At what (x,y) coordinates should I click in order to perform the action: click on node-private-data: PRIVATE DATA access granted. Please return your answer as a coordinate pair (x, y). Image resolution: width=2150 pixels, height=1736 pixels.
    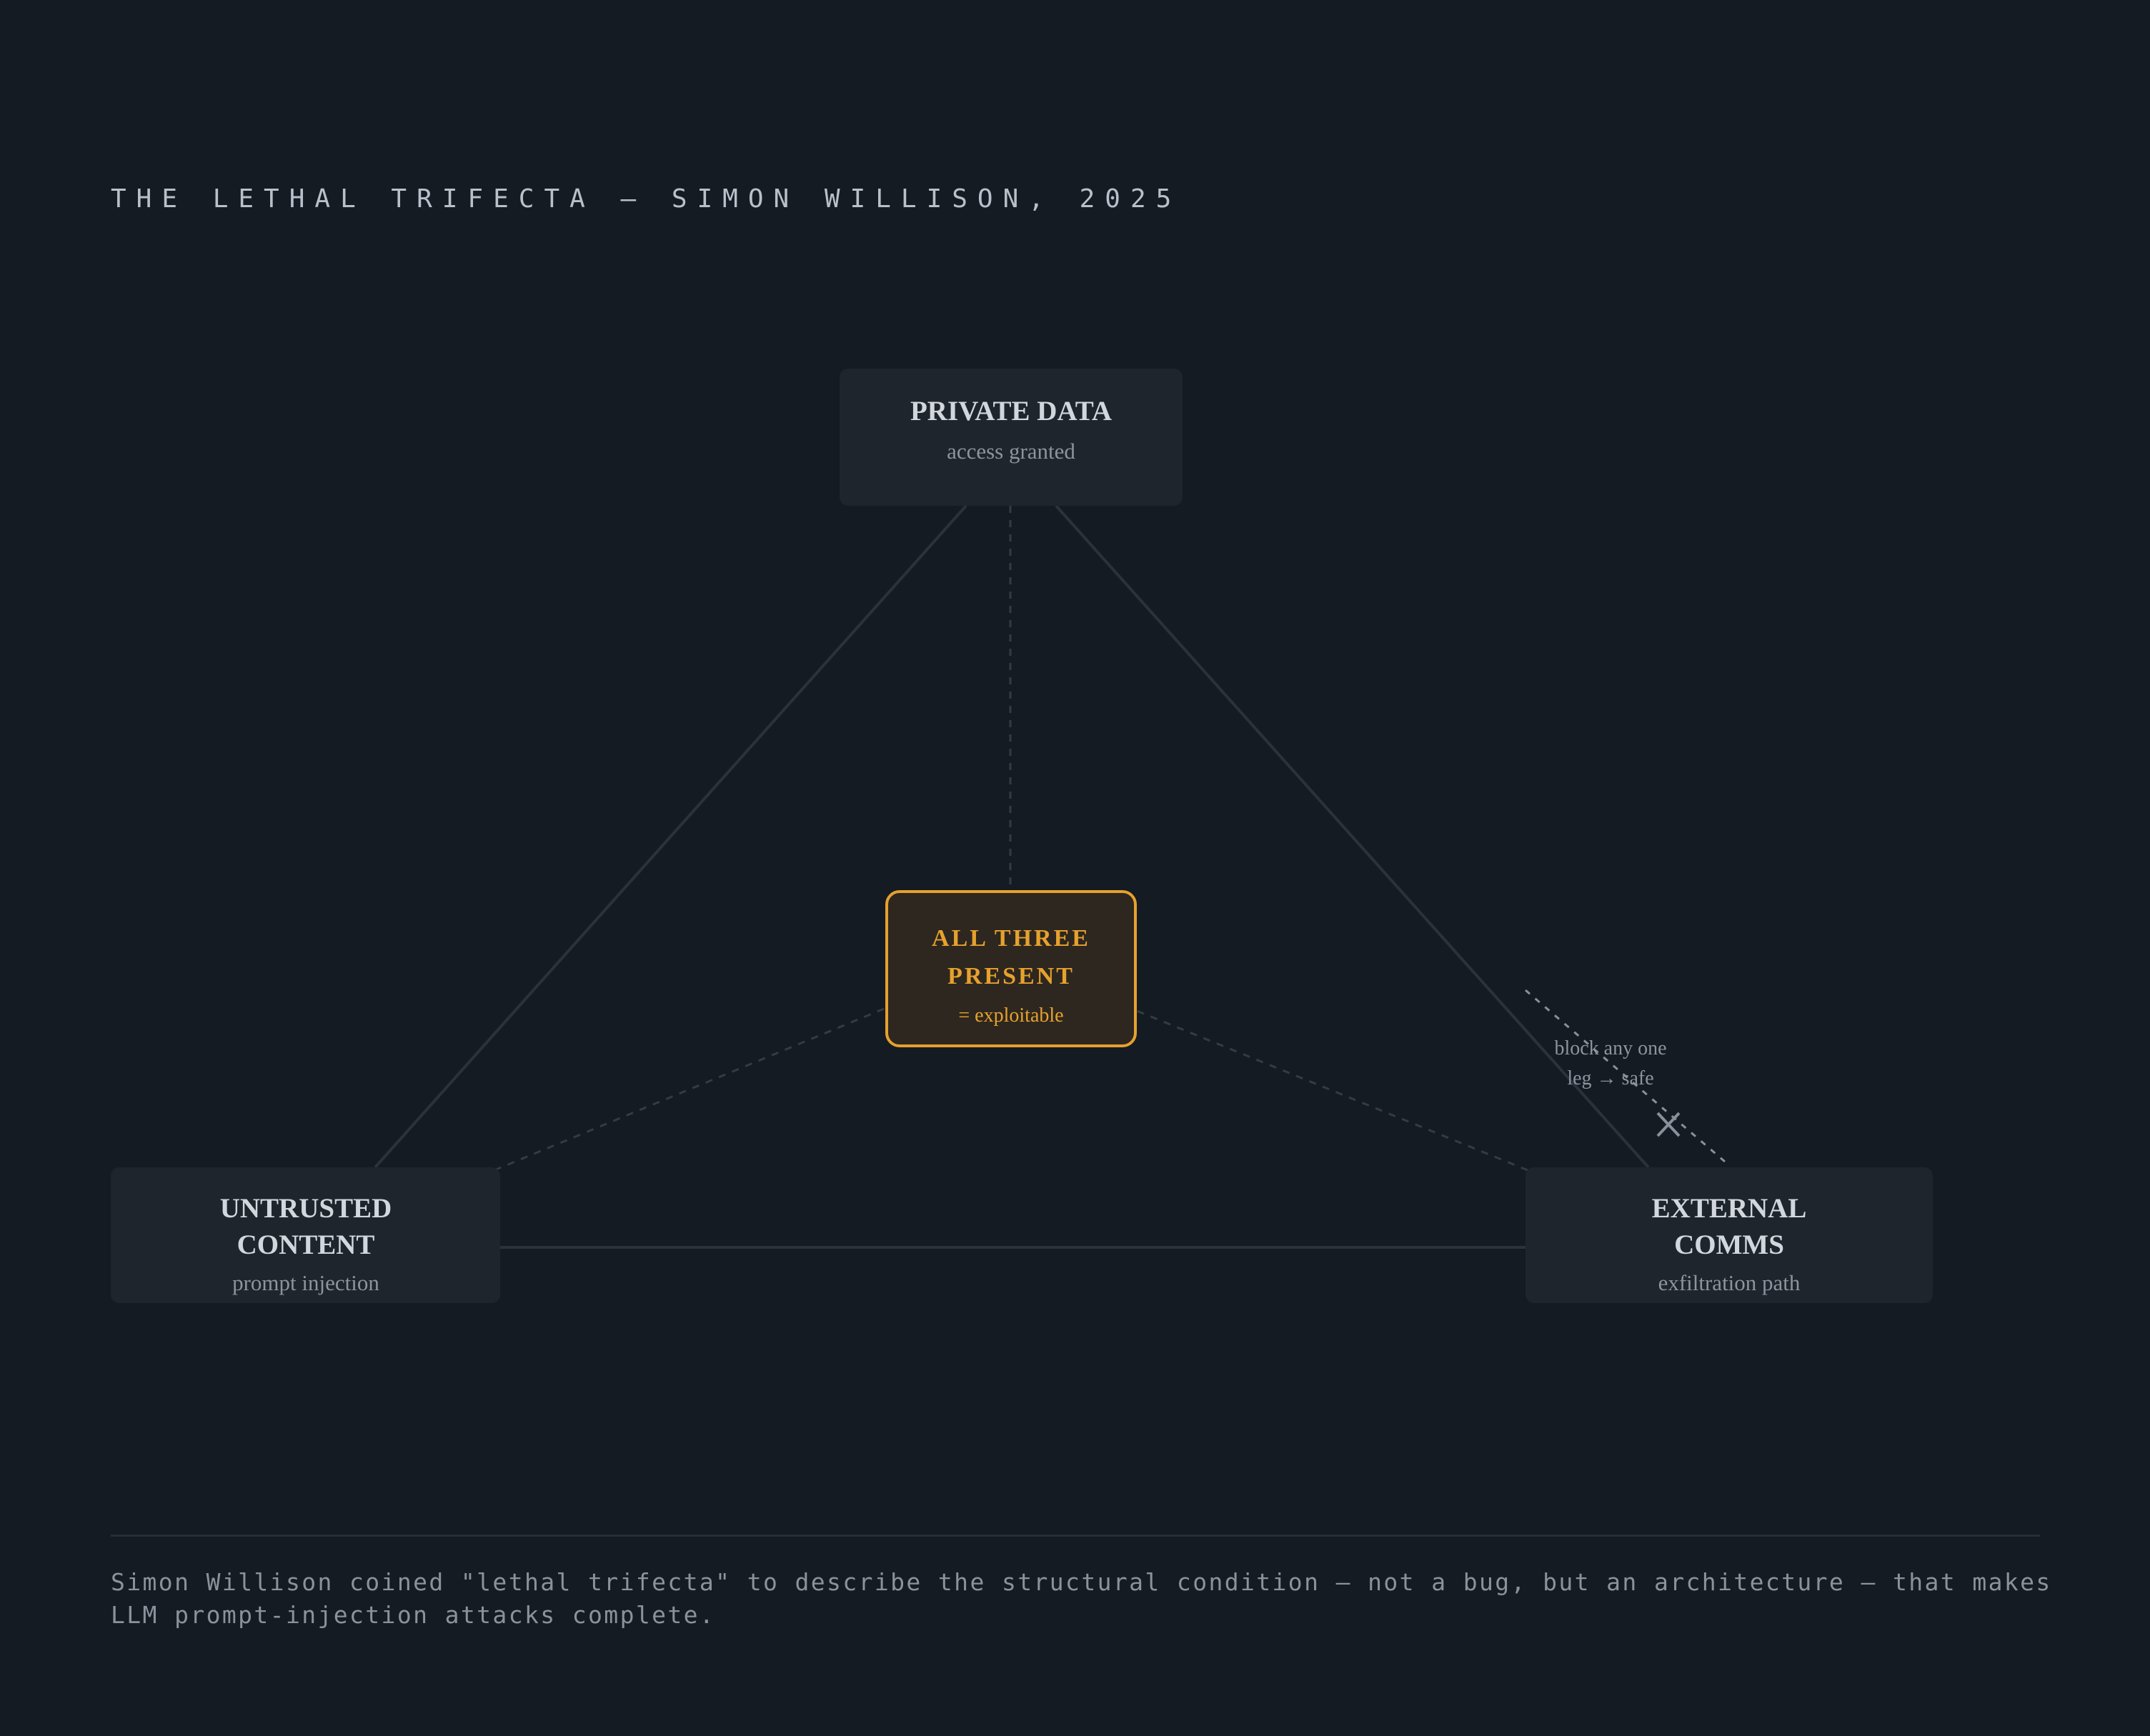
    Looking at the image, I should click on (1011, 437).